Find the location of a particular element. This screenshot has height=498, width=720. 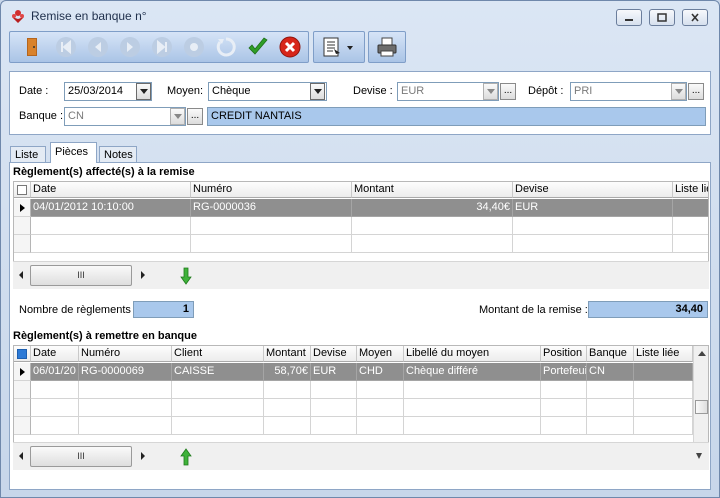

close-window-button is located at coordinates (695, 17).